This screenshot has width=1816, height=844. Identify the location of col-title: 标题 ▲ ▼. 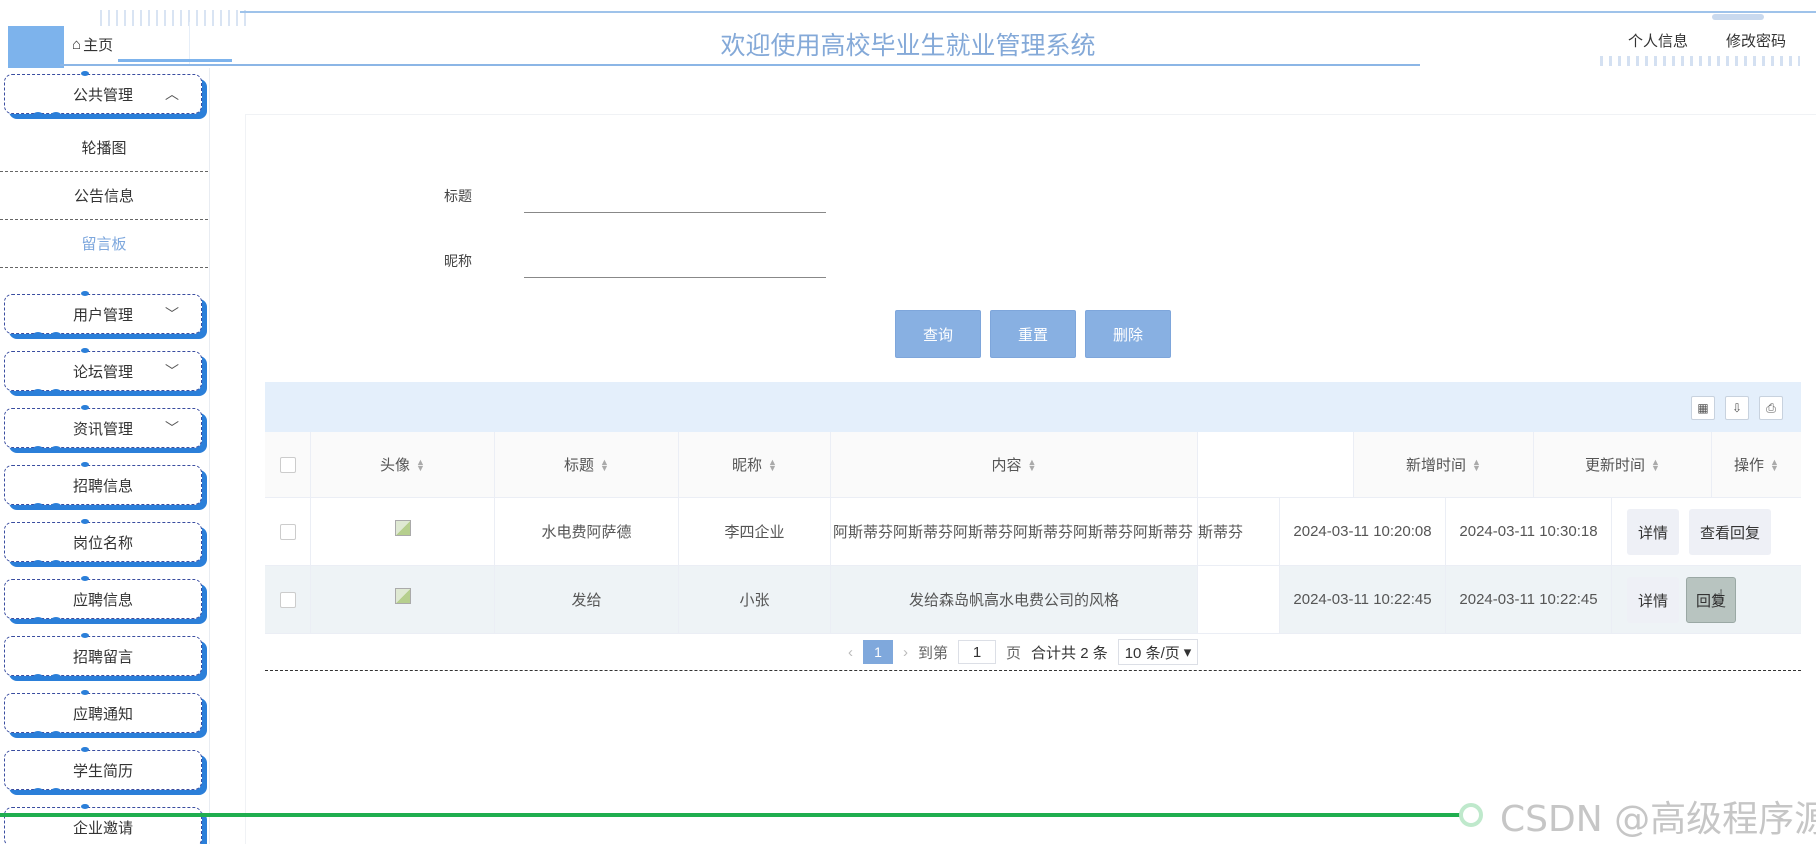
(587, 464).